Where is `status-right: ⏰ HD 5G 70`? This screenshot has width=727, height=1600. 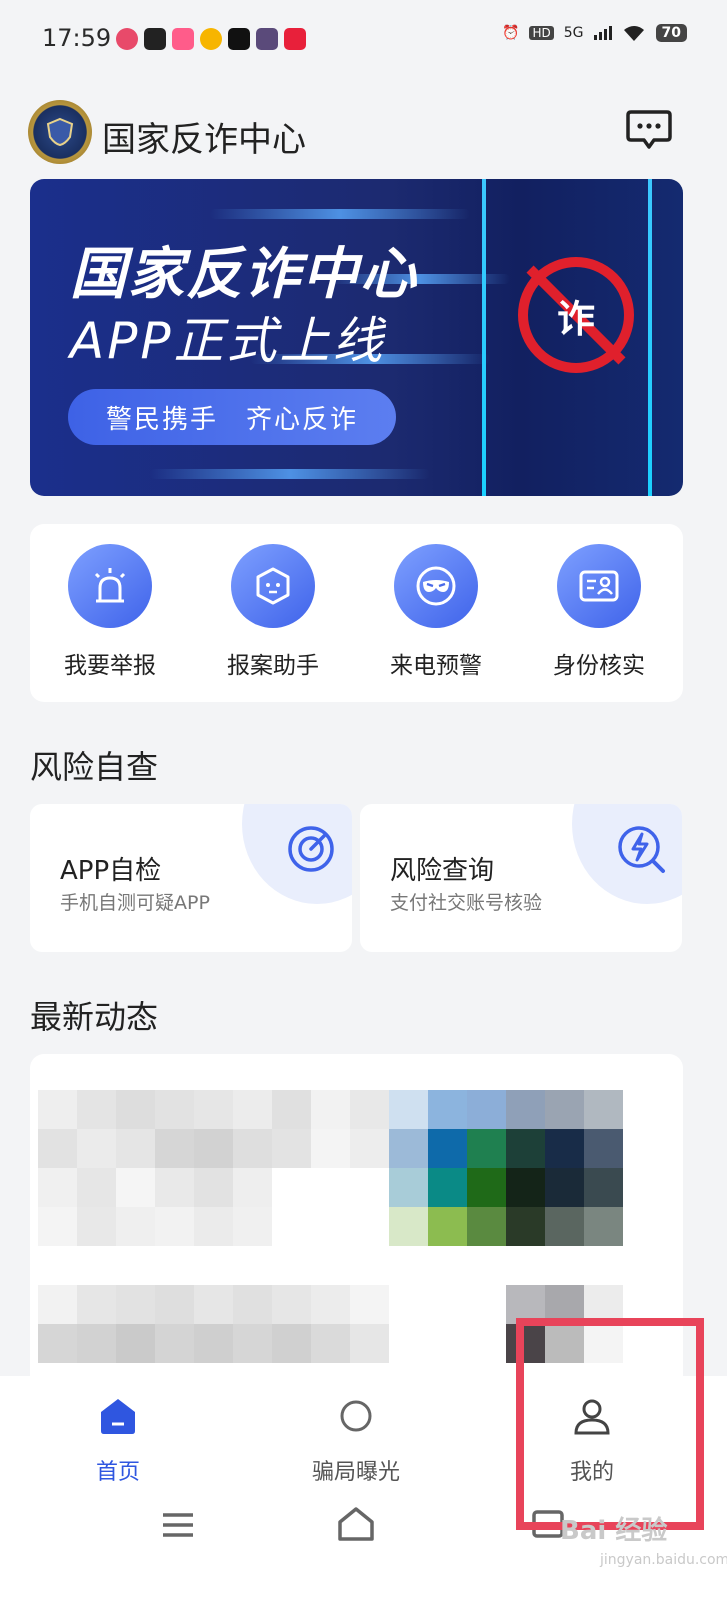
status-right: ⏰ HD 5G 70 is located at coordinates (594, 33).